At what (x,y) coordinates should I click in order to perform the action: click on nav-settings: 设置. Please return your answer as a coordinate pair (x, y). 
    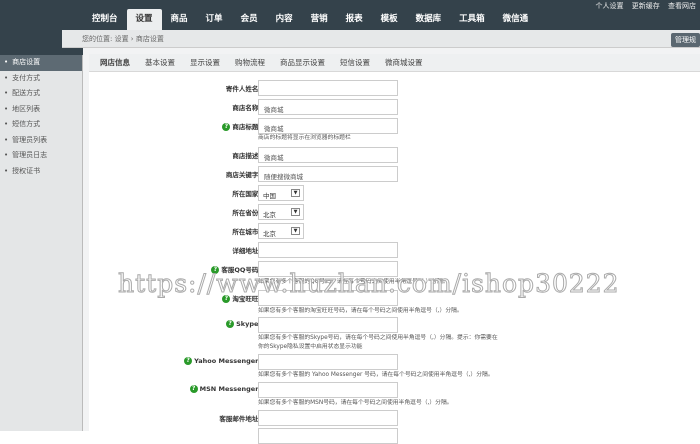
    Looking at the image, I should click on (144, 20).